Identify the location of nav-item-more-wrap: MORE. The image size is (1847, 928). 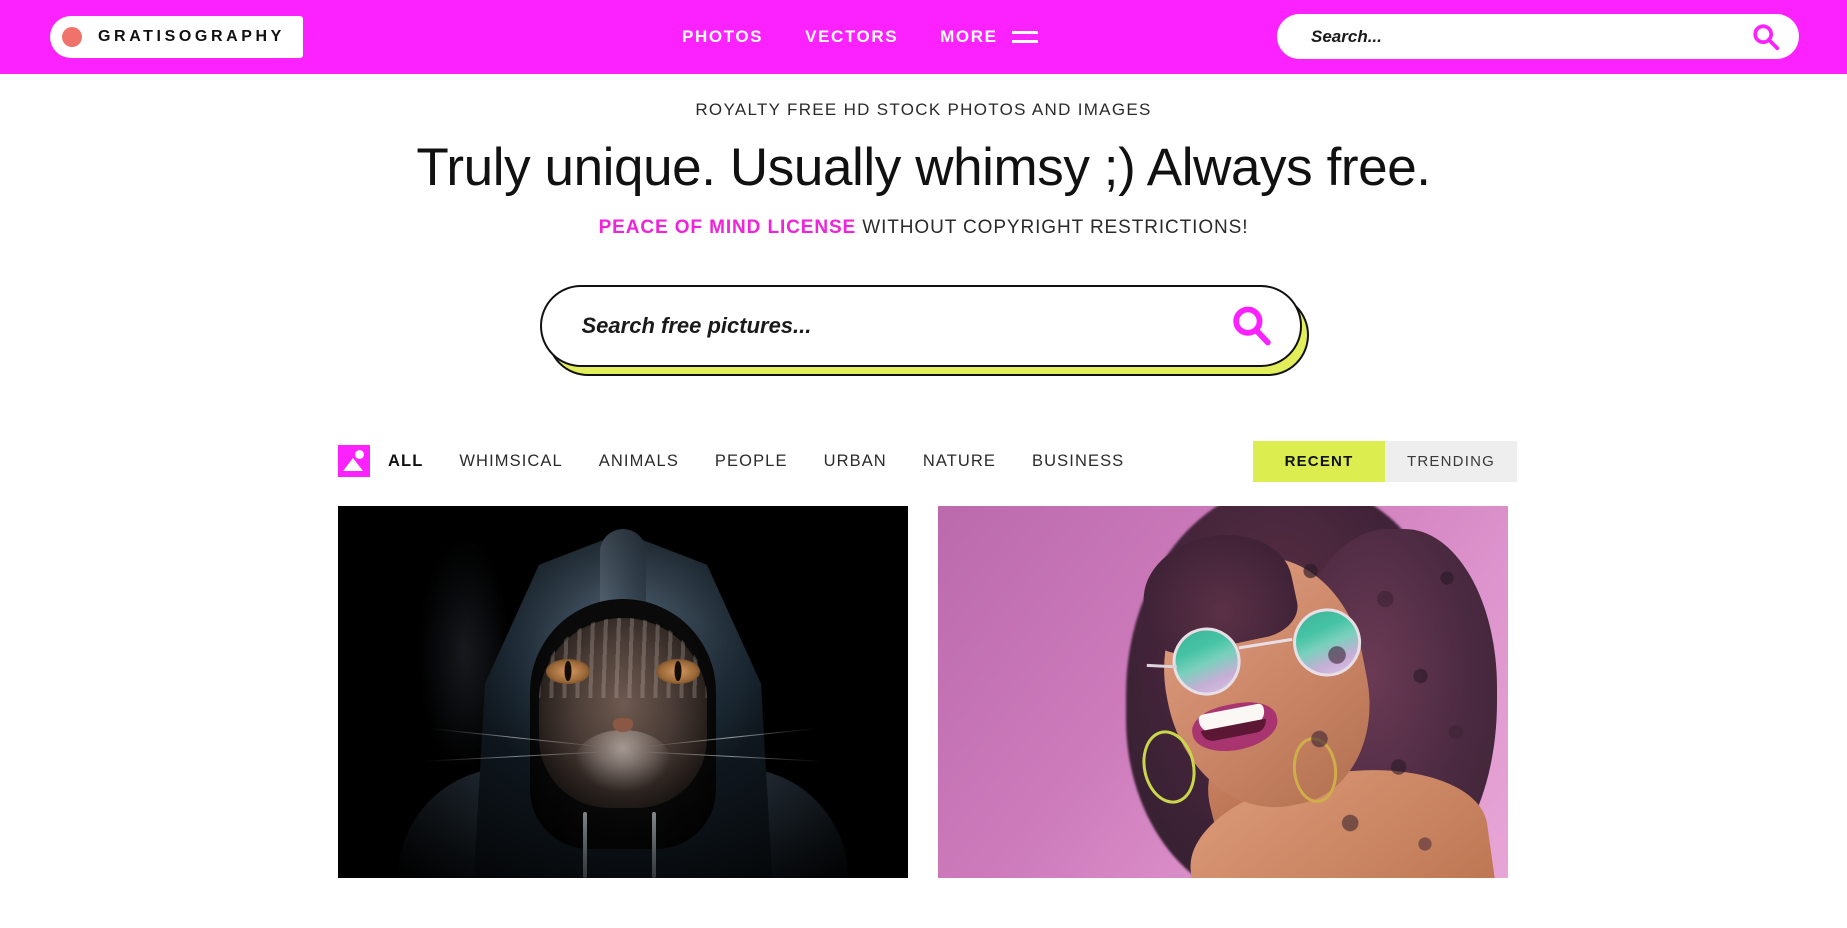
(989, 37).